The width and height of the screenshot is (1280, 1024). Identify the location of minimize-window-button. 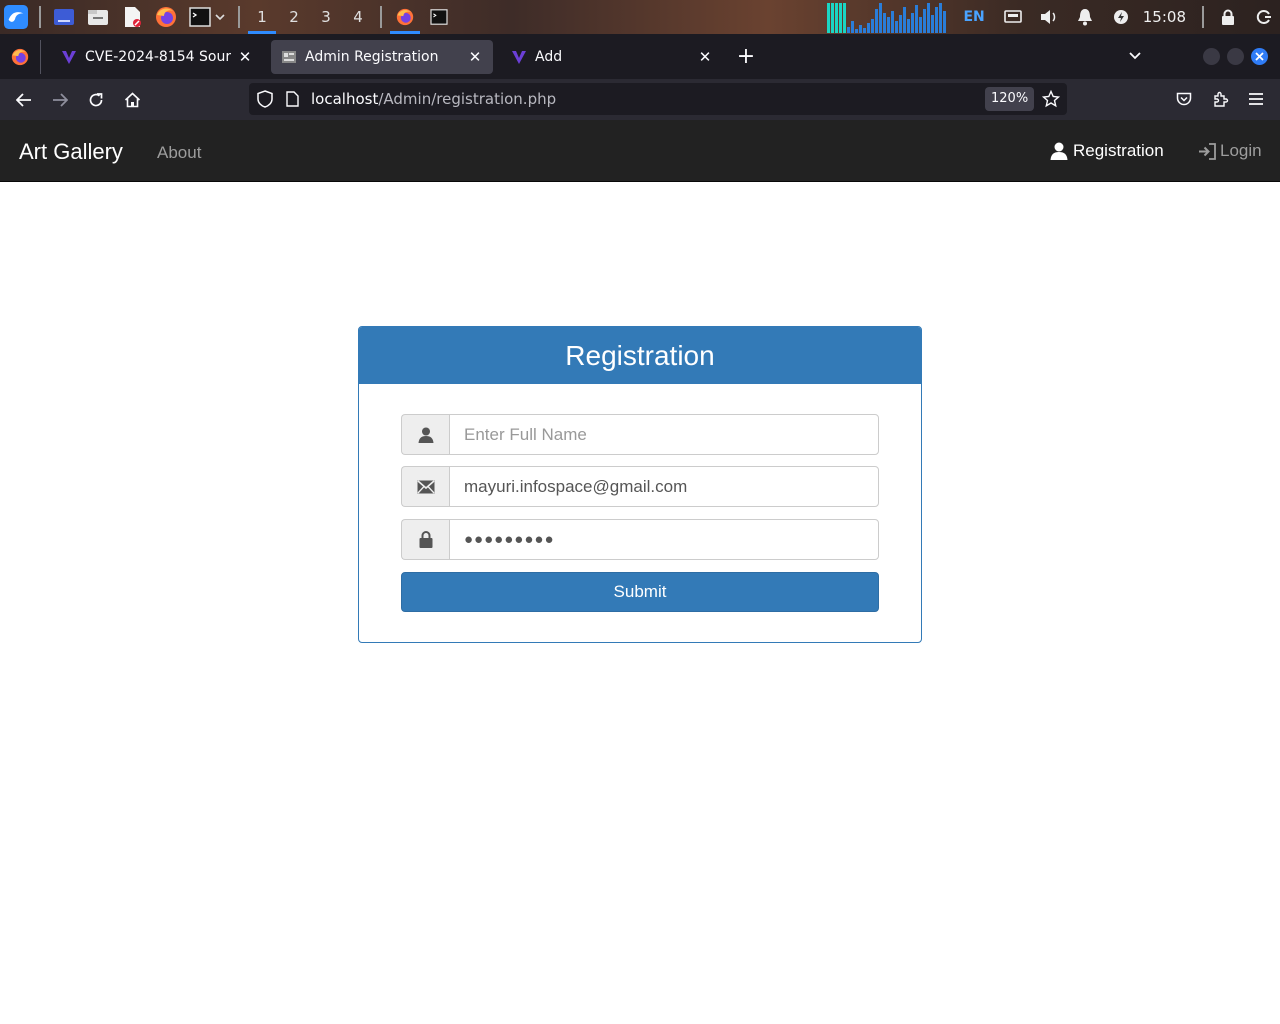
(1211, 56).